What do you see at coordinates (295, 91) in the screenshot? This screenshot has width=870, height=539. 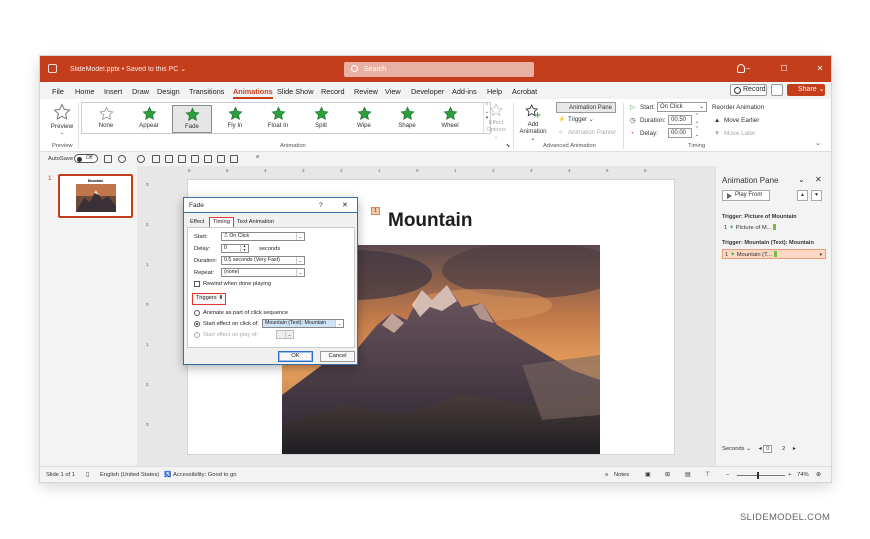 I see `tab-slide-show: Slide Show` at bounding box center [295, 91].